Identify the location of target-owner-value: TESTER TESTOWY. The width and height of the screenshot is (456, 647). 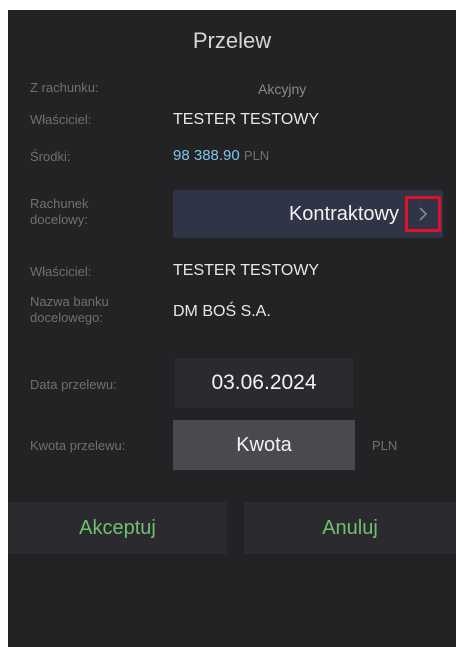
(246, 270).